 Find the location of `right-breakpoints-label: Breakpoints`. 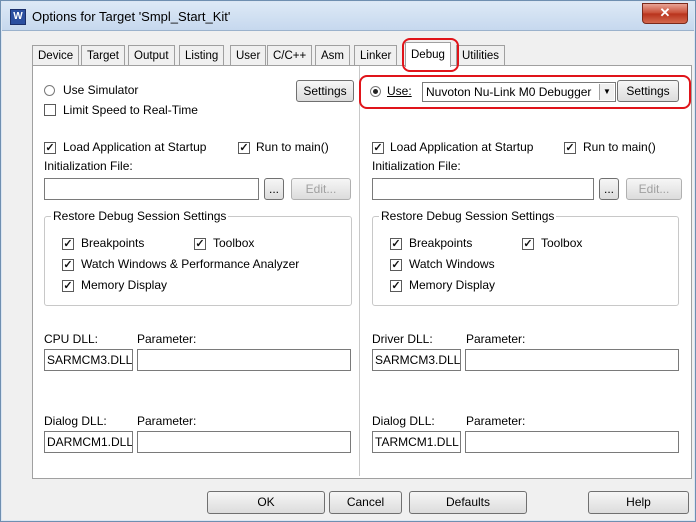

right-breakpoints-label: Breakpoints is located at coordinates (441, 243).